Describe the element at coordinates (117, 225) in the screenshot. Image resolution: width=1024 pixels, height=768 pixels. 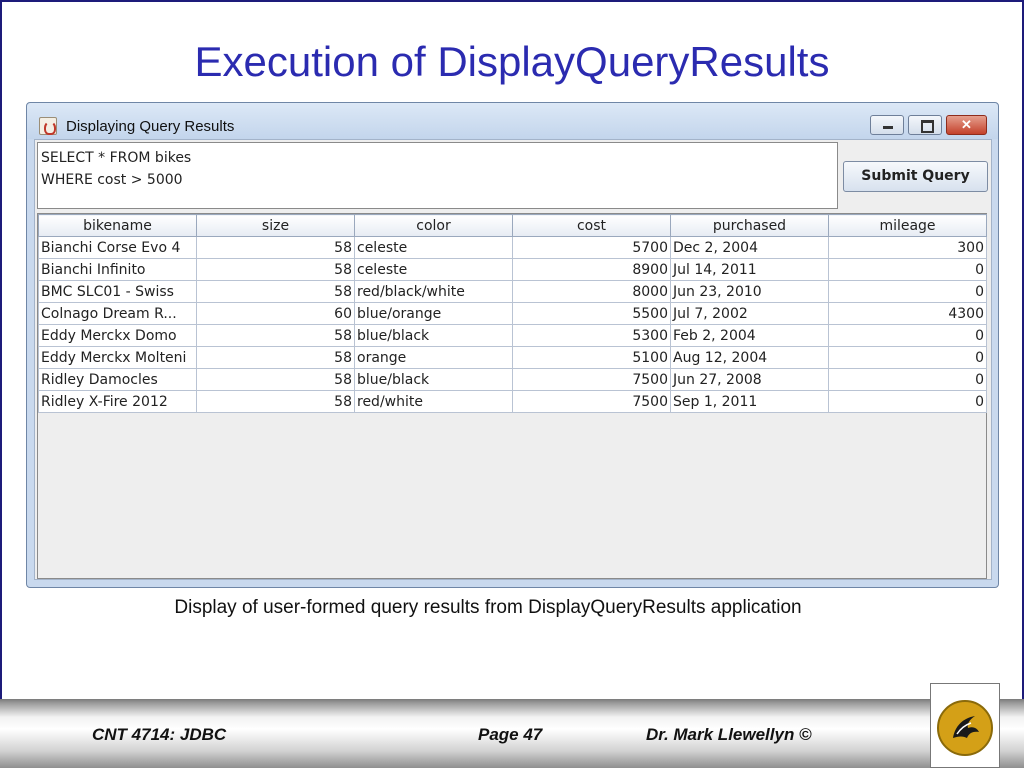
I see `column-header-bikename: bikename` at that location.